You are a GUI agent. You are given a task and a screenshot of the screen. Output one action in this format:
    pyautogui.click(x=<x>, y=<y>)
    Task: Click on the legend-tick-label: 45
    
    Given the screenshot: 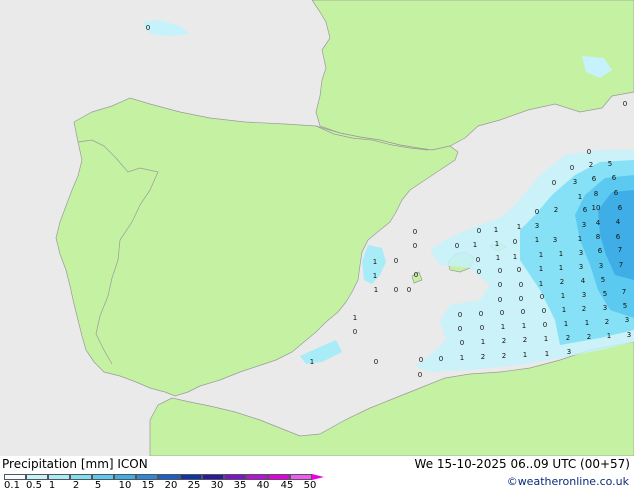 What is the action you would take?
    pyautogui.click(x=287, y=485)
    